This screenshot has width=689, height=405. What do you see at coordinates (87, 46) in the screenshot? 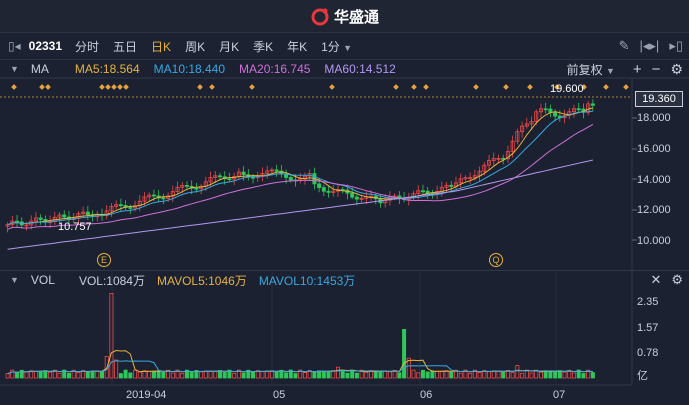
I see `tab-period-intraday: 分时` at bounding box center [87, 46].